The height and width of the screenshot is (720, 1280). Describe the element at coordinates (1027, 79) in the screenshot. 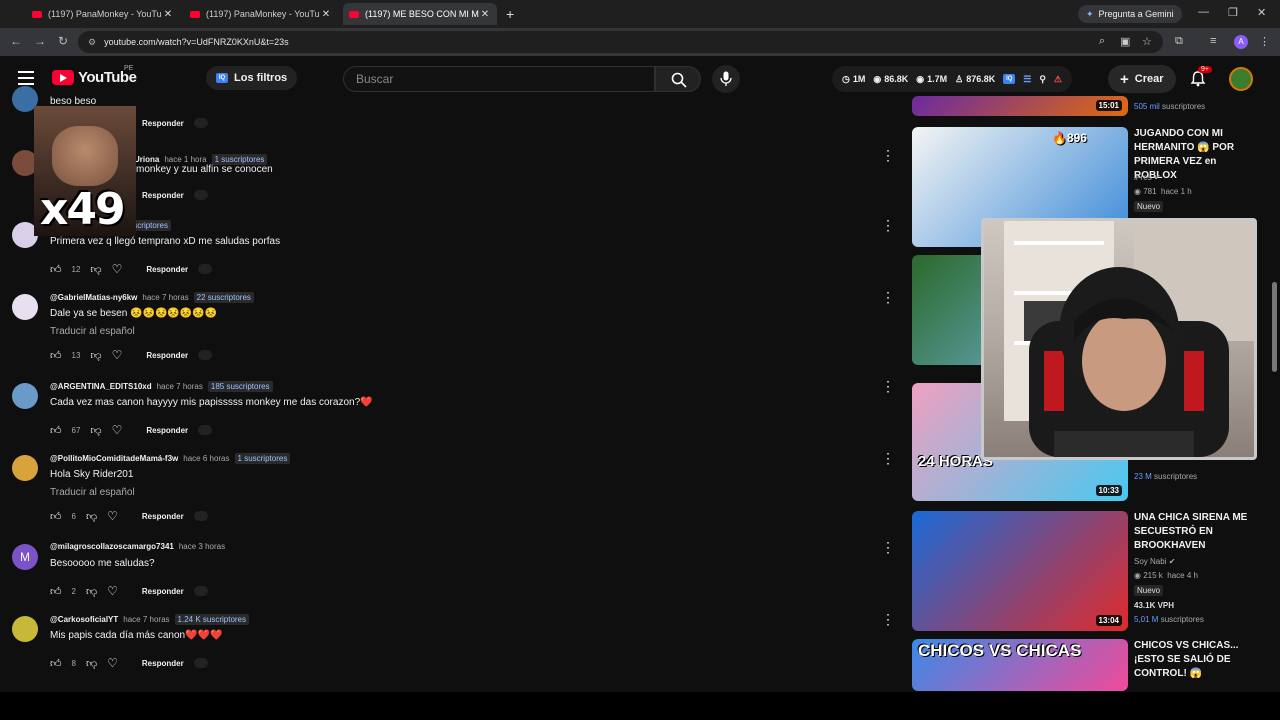

I see `list-icon: ☰` at that location.